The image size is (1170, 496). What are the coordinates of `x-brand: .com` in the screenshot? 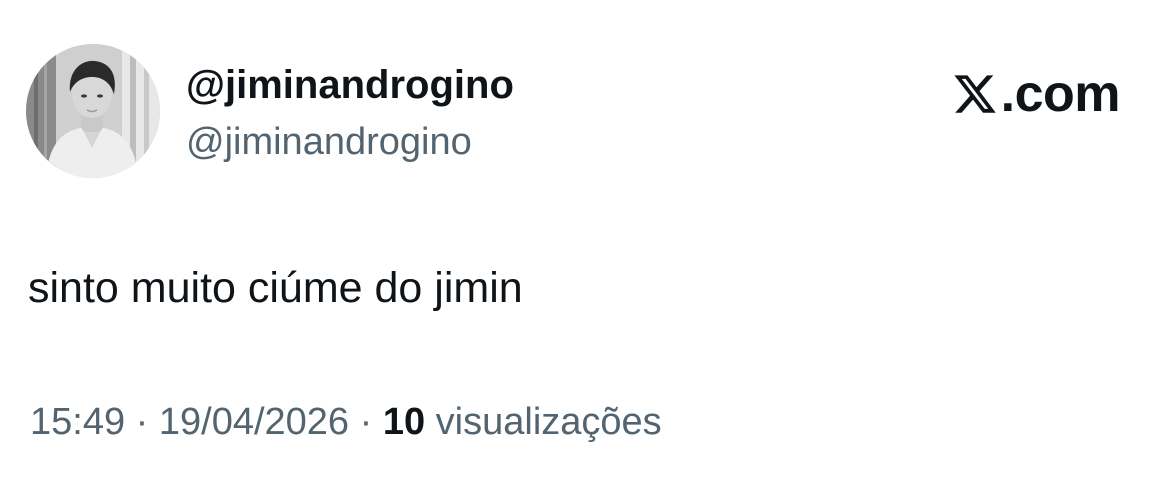 It's located at (1036, 94).